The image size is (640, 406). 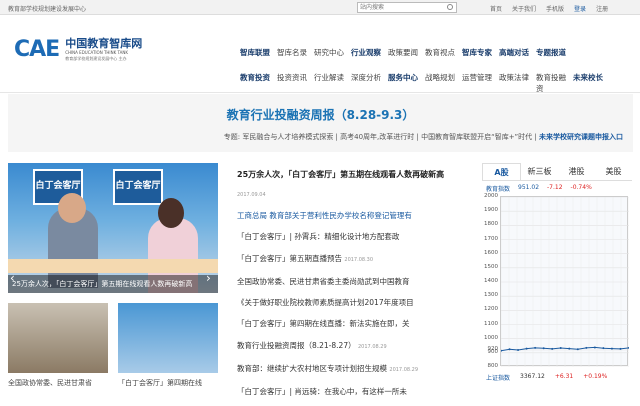 I want to click on news-item: 《关于做好职业院校教师素质提高计划2017年度项目, so click(x=349, y=302).